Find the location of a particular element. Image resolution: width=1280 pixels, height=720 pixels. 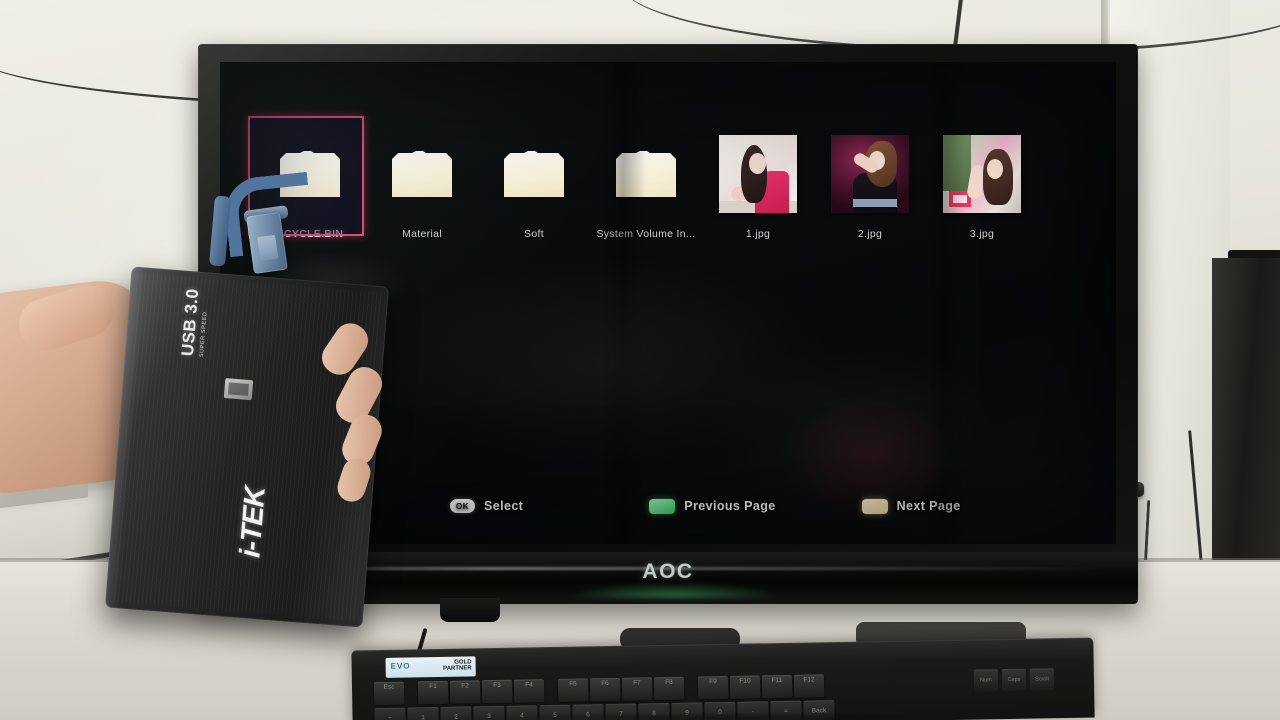

key-f12: F12 is located at coordinates (809, 686).